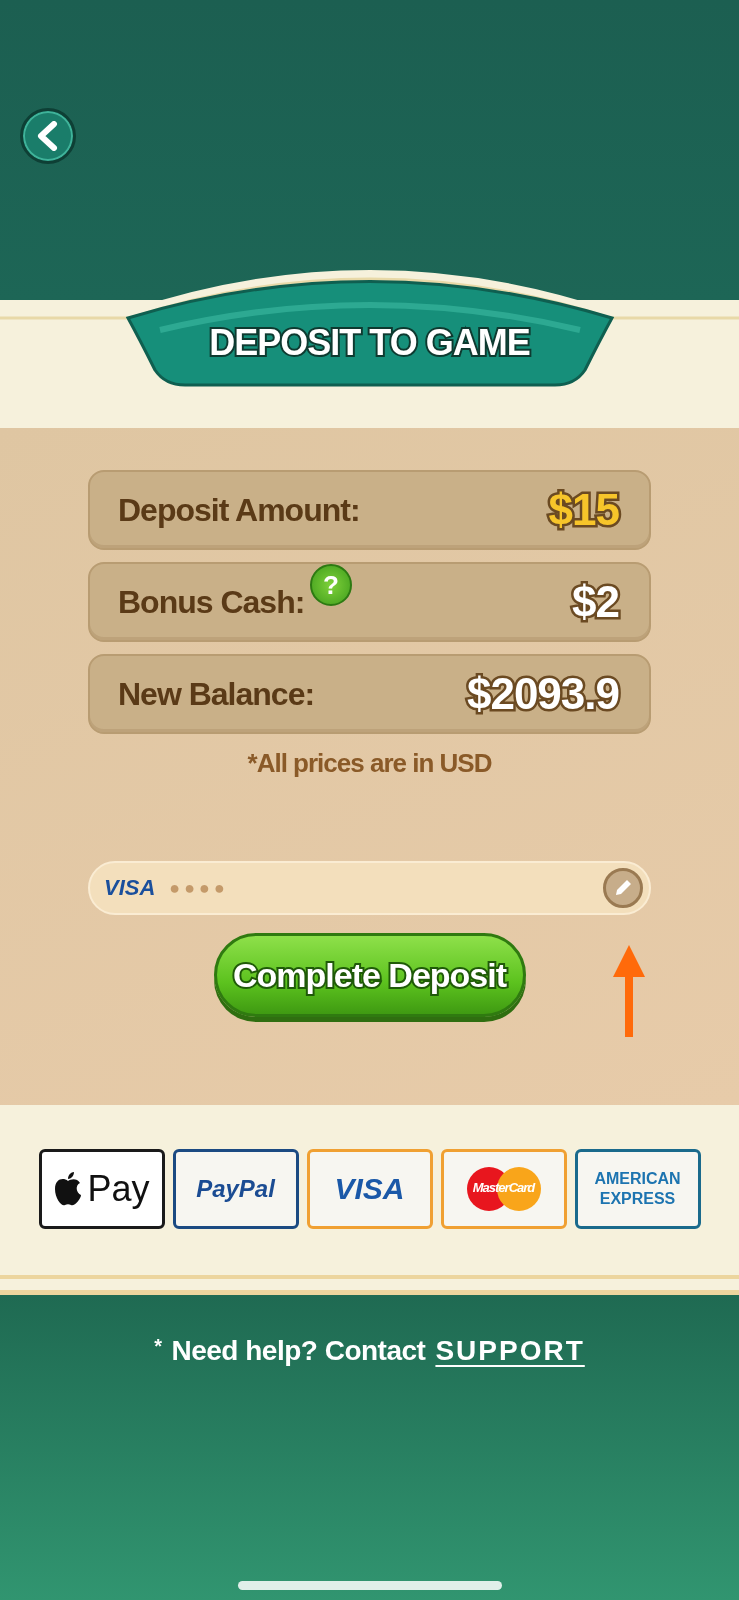 The image size is (739, 1600). Describe the element at coordinates (369, 1189) in the screenshot. I see `payment-logo: VISA` at that location.